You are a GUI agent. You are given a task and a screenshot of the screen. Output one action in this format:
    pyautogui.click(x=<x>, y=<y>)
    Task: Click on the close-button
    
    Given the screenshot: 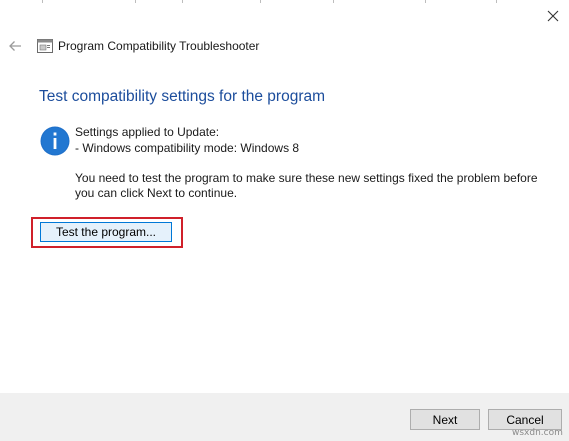 What is the action you would take?
    pyautogui.click(x=553, y=16)
    